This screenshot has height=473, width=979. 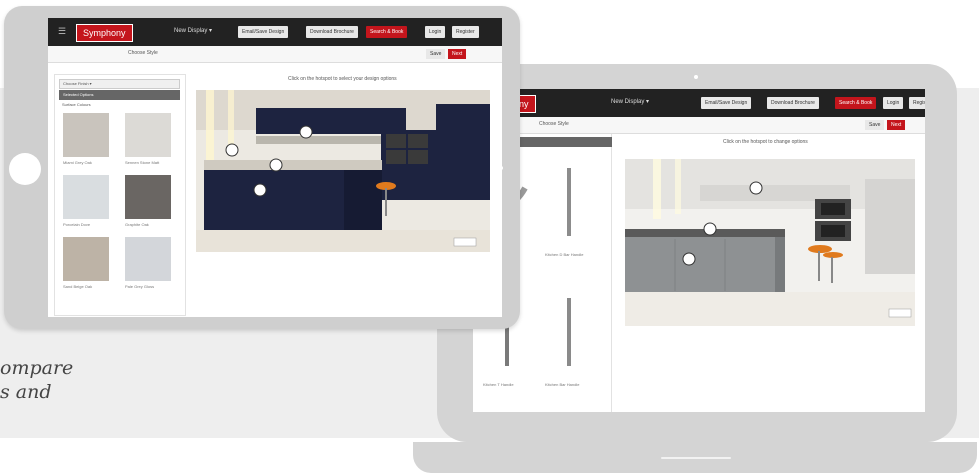 I want to click on finish-swatch-caption: Pale Grey Gloss, so click(x=140, y=286).